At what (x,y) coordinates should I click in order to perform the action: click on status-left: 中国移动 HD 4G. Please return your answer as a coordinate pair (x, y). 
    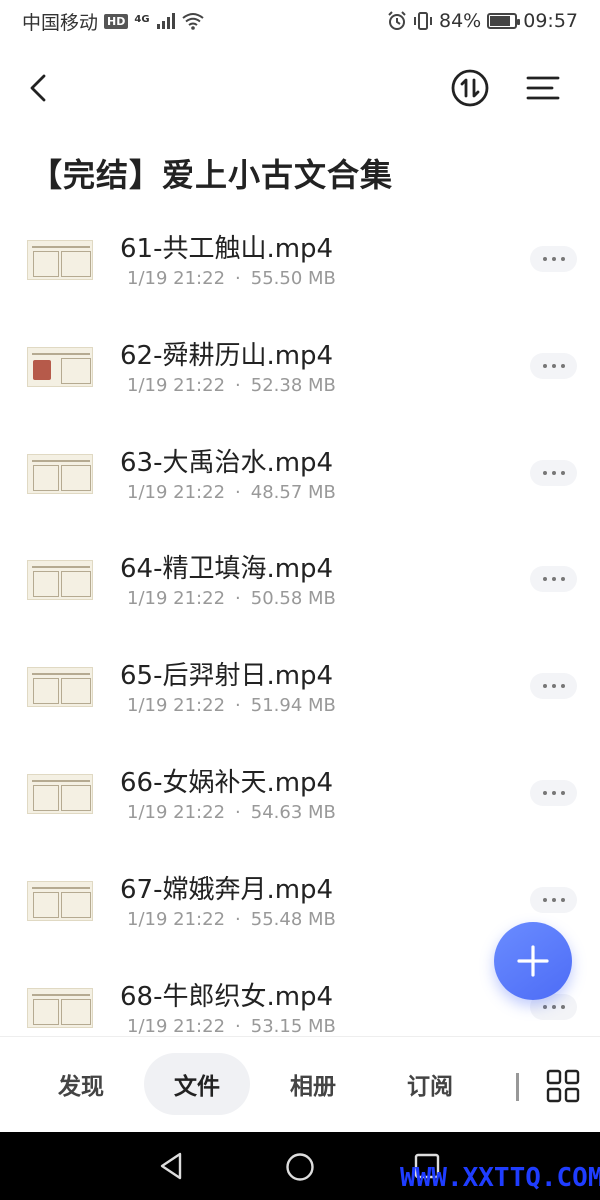
    Looking at the image, I should click on (113, 21).